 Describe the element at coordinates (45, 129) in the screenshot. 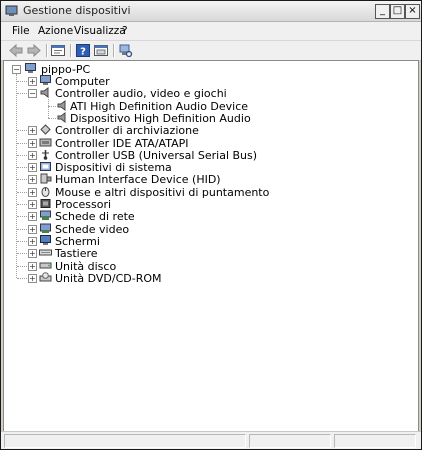

I see `storage-controller-icon` at that location.